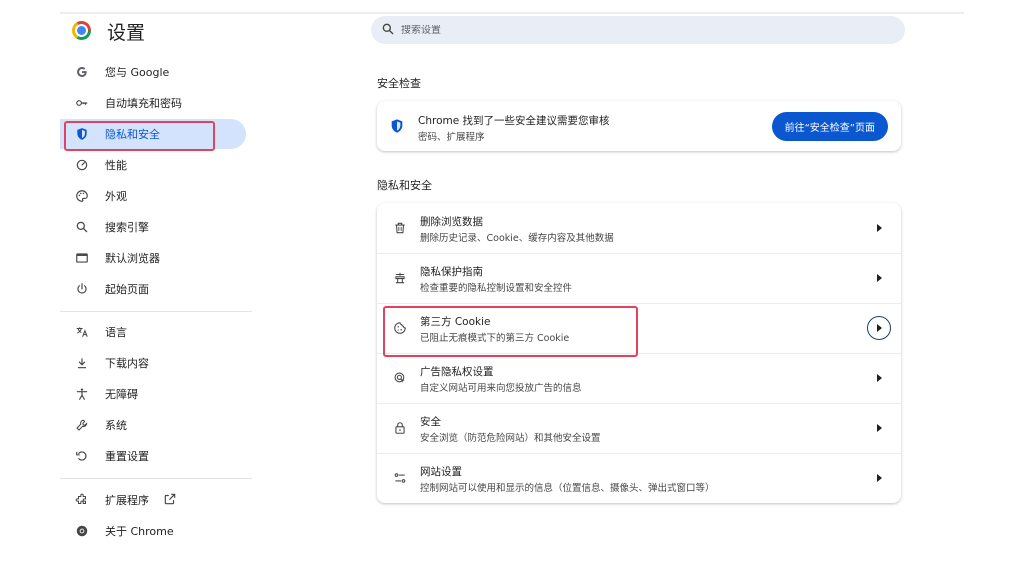  What do you see at coordinates (82, 456) in the screenshot?
I see `reset-icon` at bounding box center [82, 456].